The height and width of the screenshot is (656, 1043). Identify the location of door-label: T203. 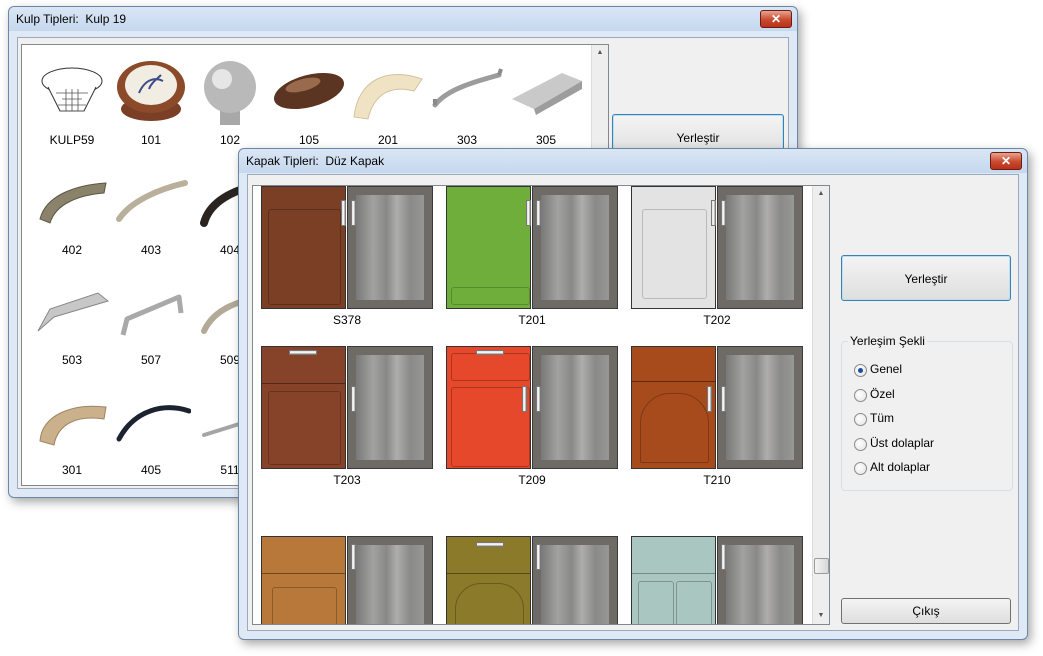
(347, 480).